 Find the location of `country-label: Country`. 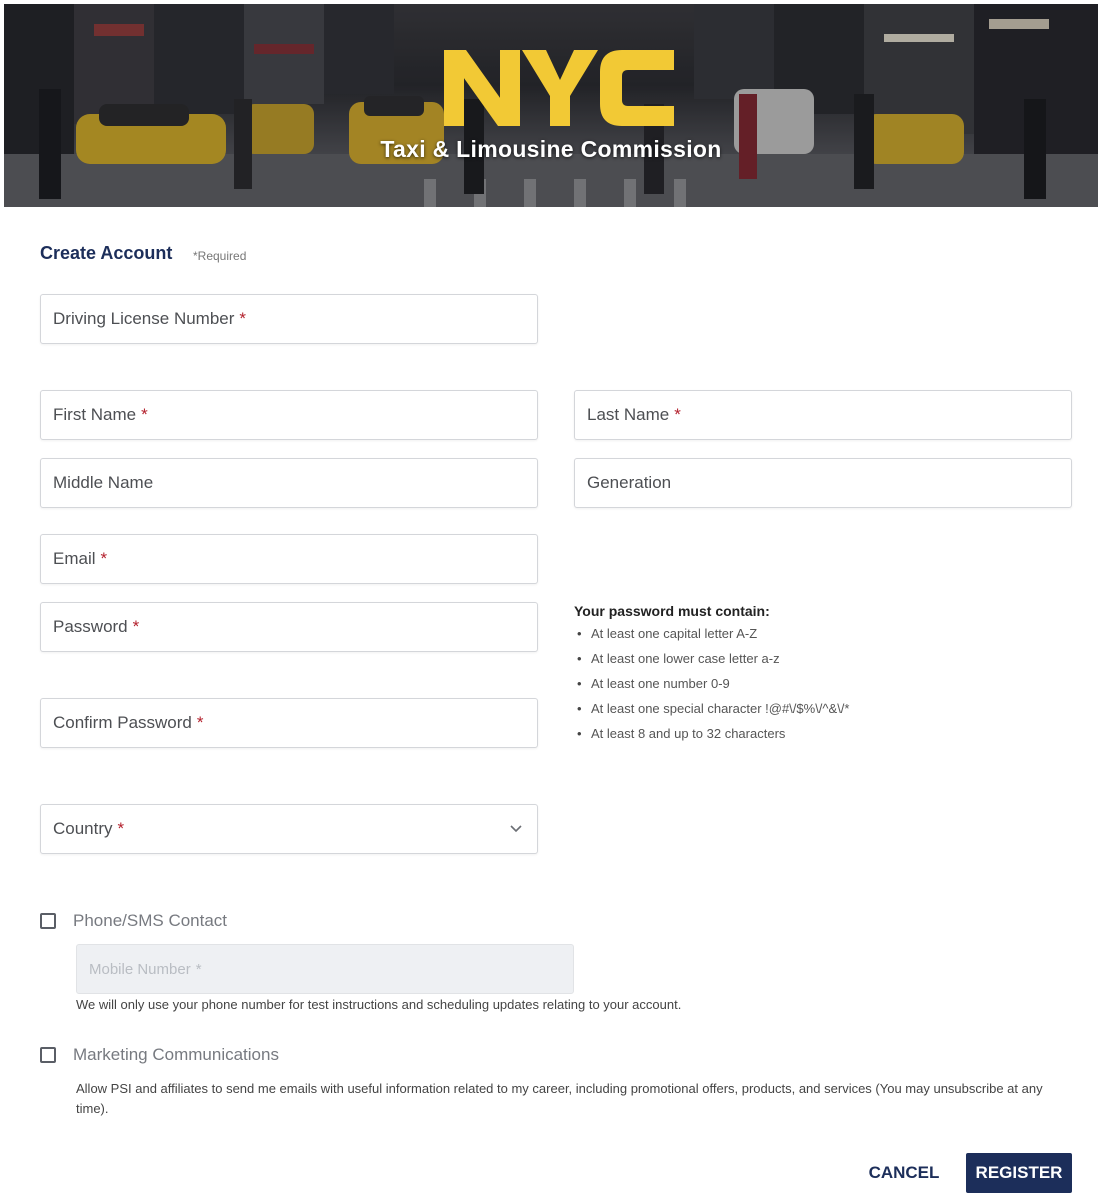

country-label: Country is located at coordinates (83, 828).